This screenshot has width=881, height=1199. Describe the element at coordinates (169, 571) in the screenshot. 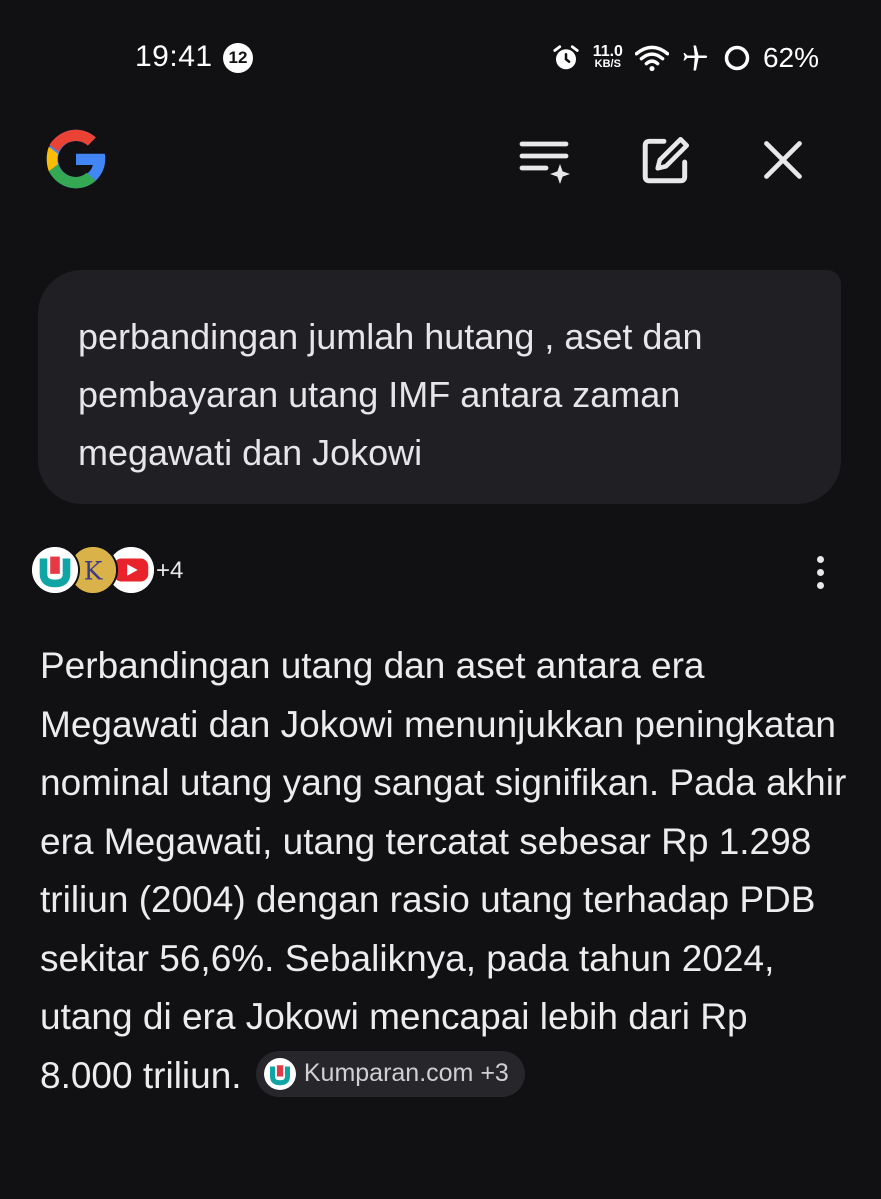

I see `sources-more-count: +4` at that location.